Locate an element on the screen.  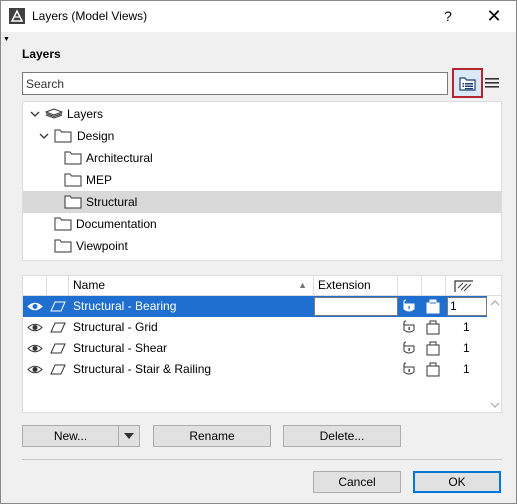
footer-divider is located at coordinates (262, 459).